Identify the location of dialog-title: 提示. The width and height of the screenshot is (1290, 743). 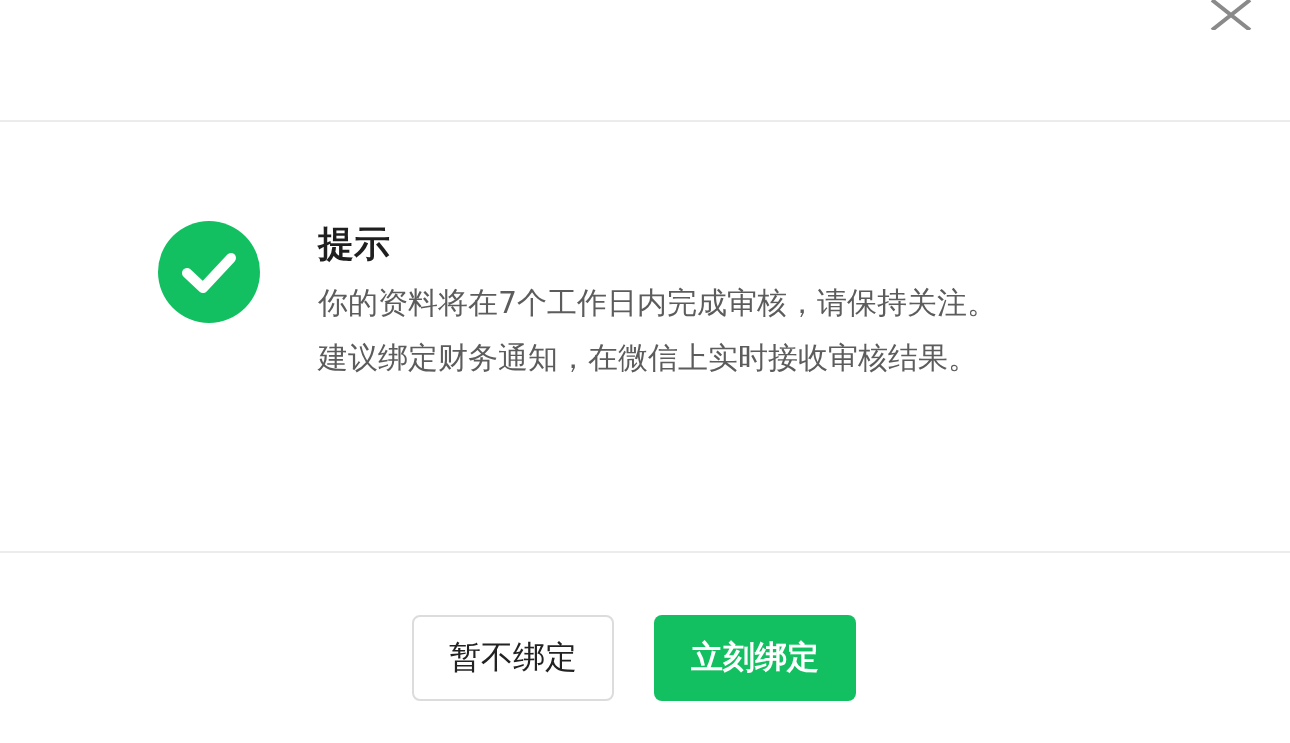
(354, 244).